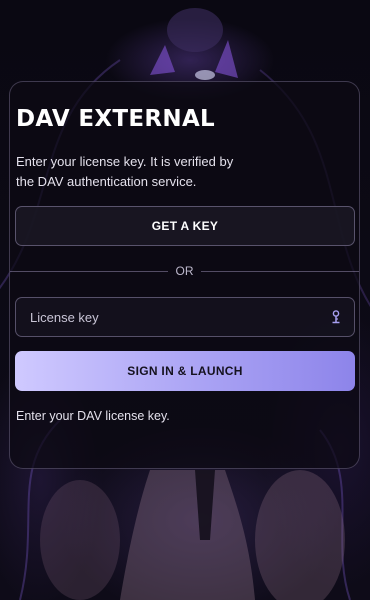 This screenshot has height=600, width=370. What do you see at coordinates (280, 271) in the screenshot?
I see `divider-line-right` at bounding box center [280, 271].